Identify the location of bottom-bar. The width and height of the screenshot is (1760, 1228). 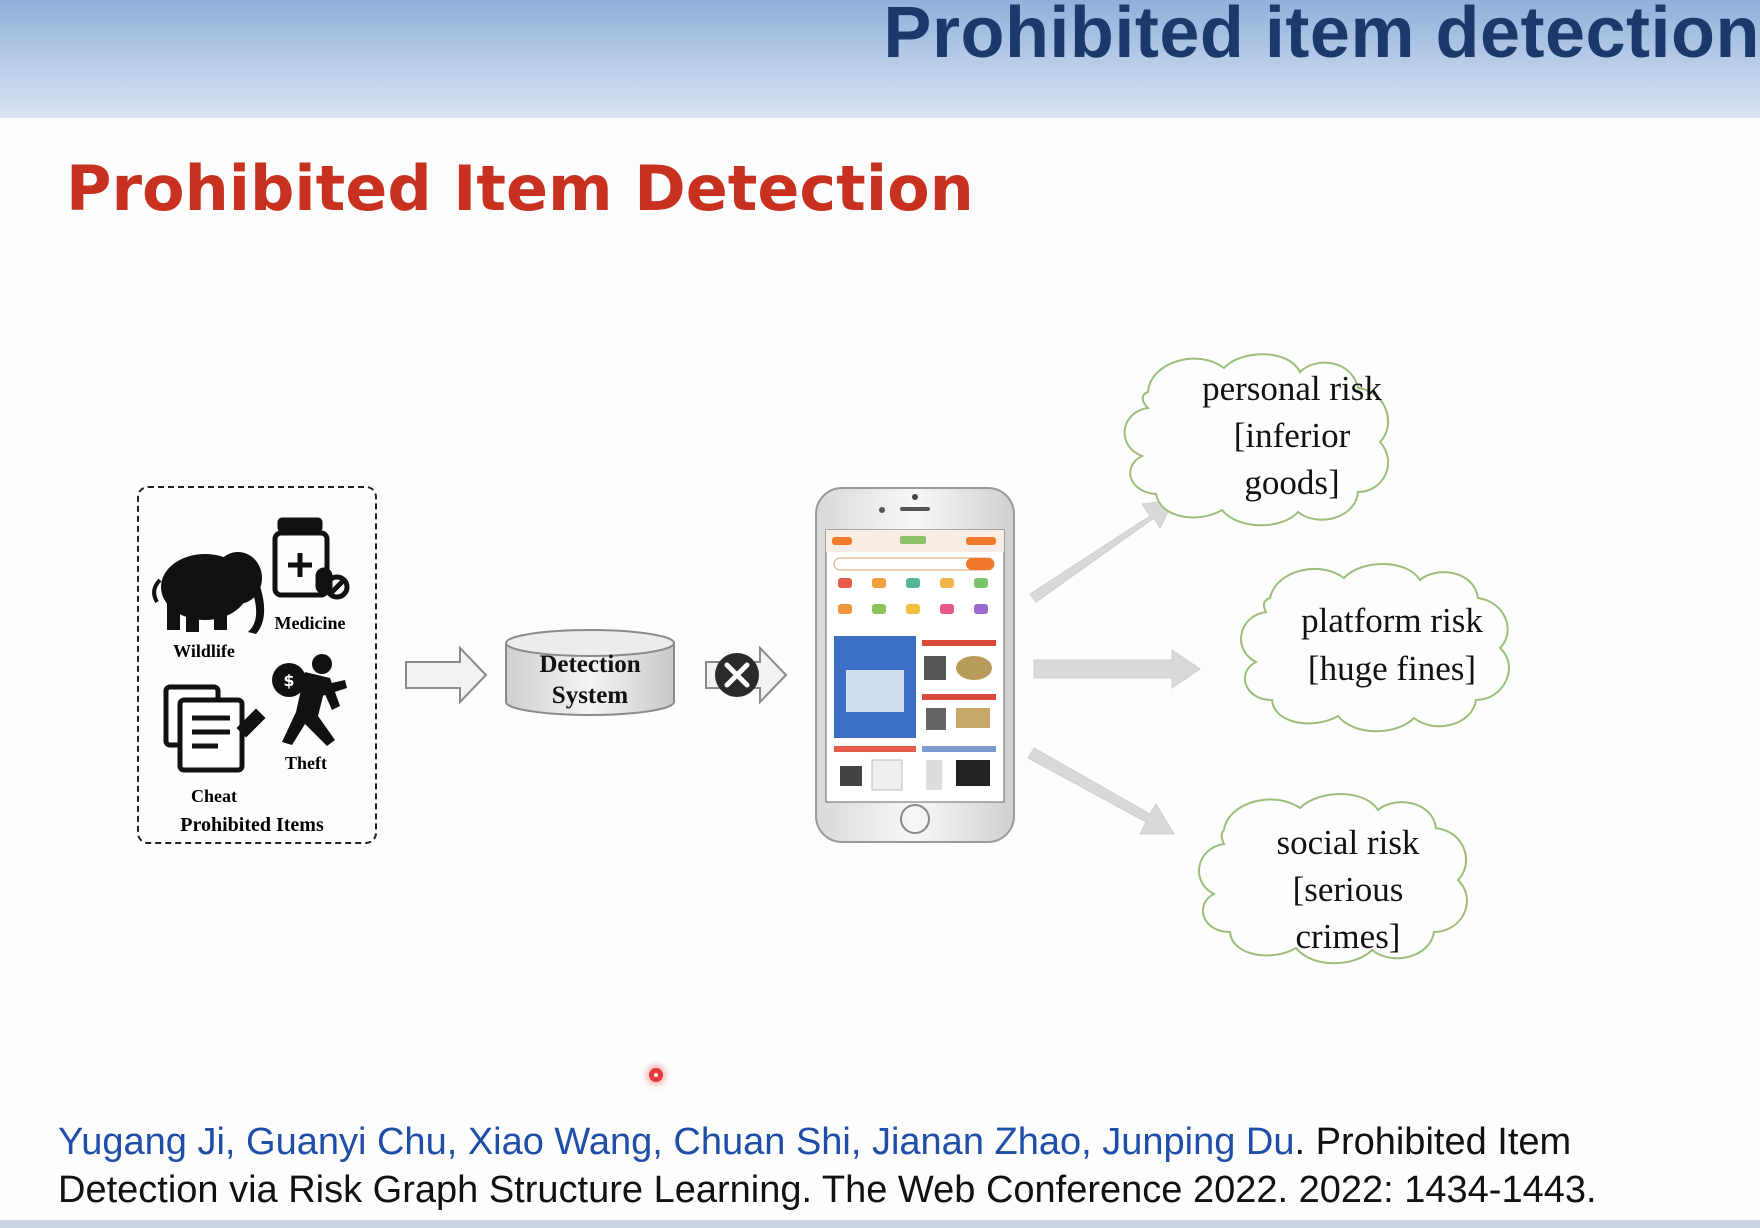
(880, 1224).